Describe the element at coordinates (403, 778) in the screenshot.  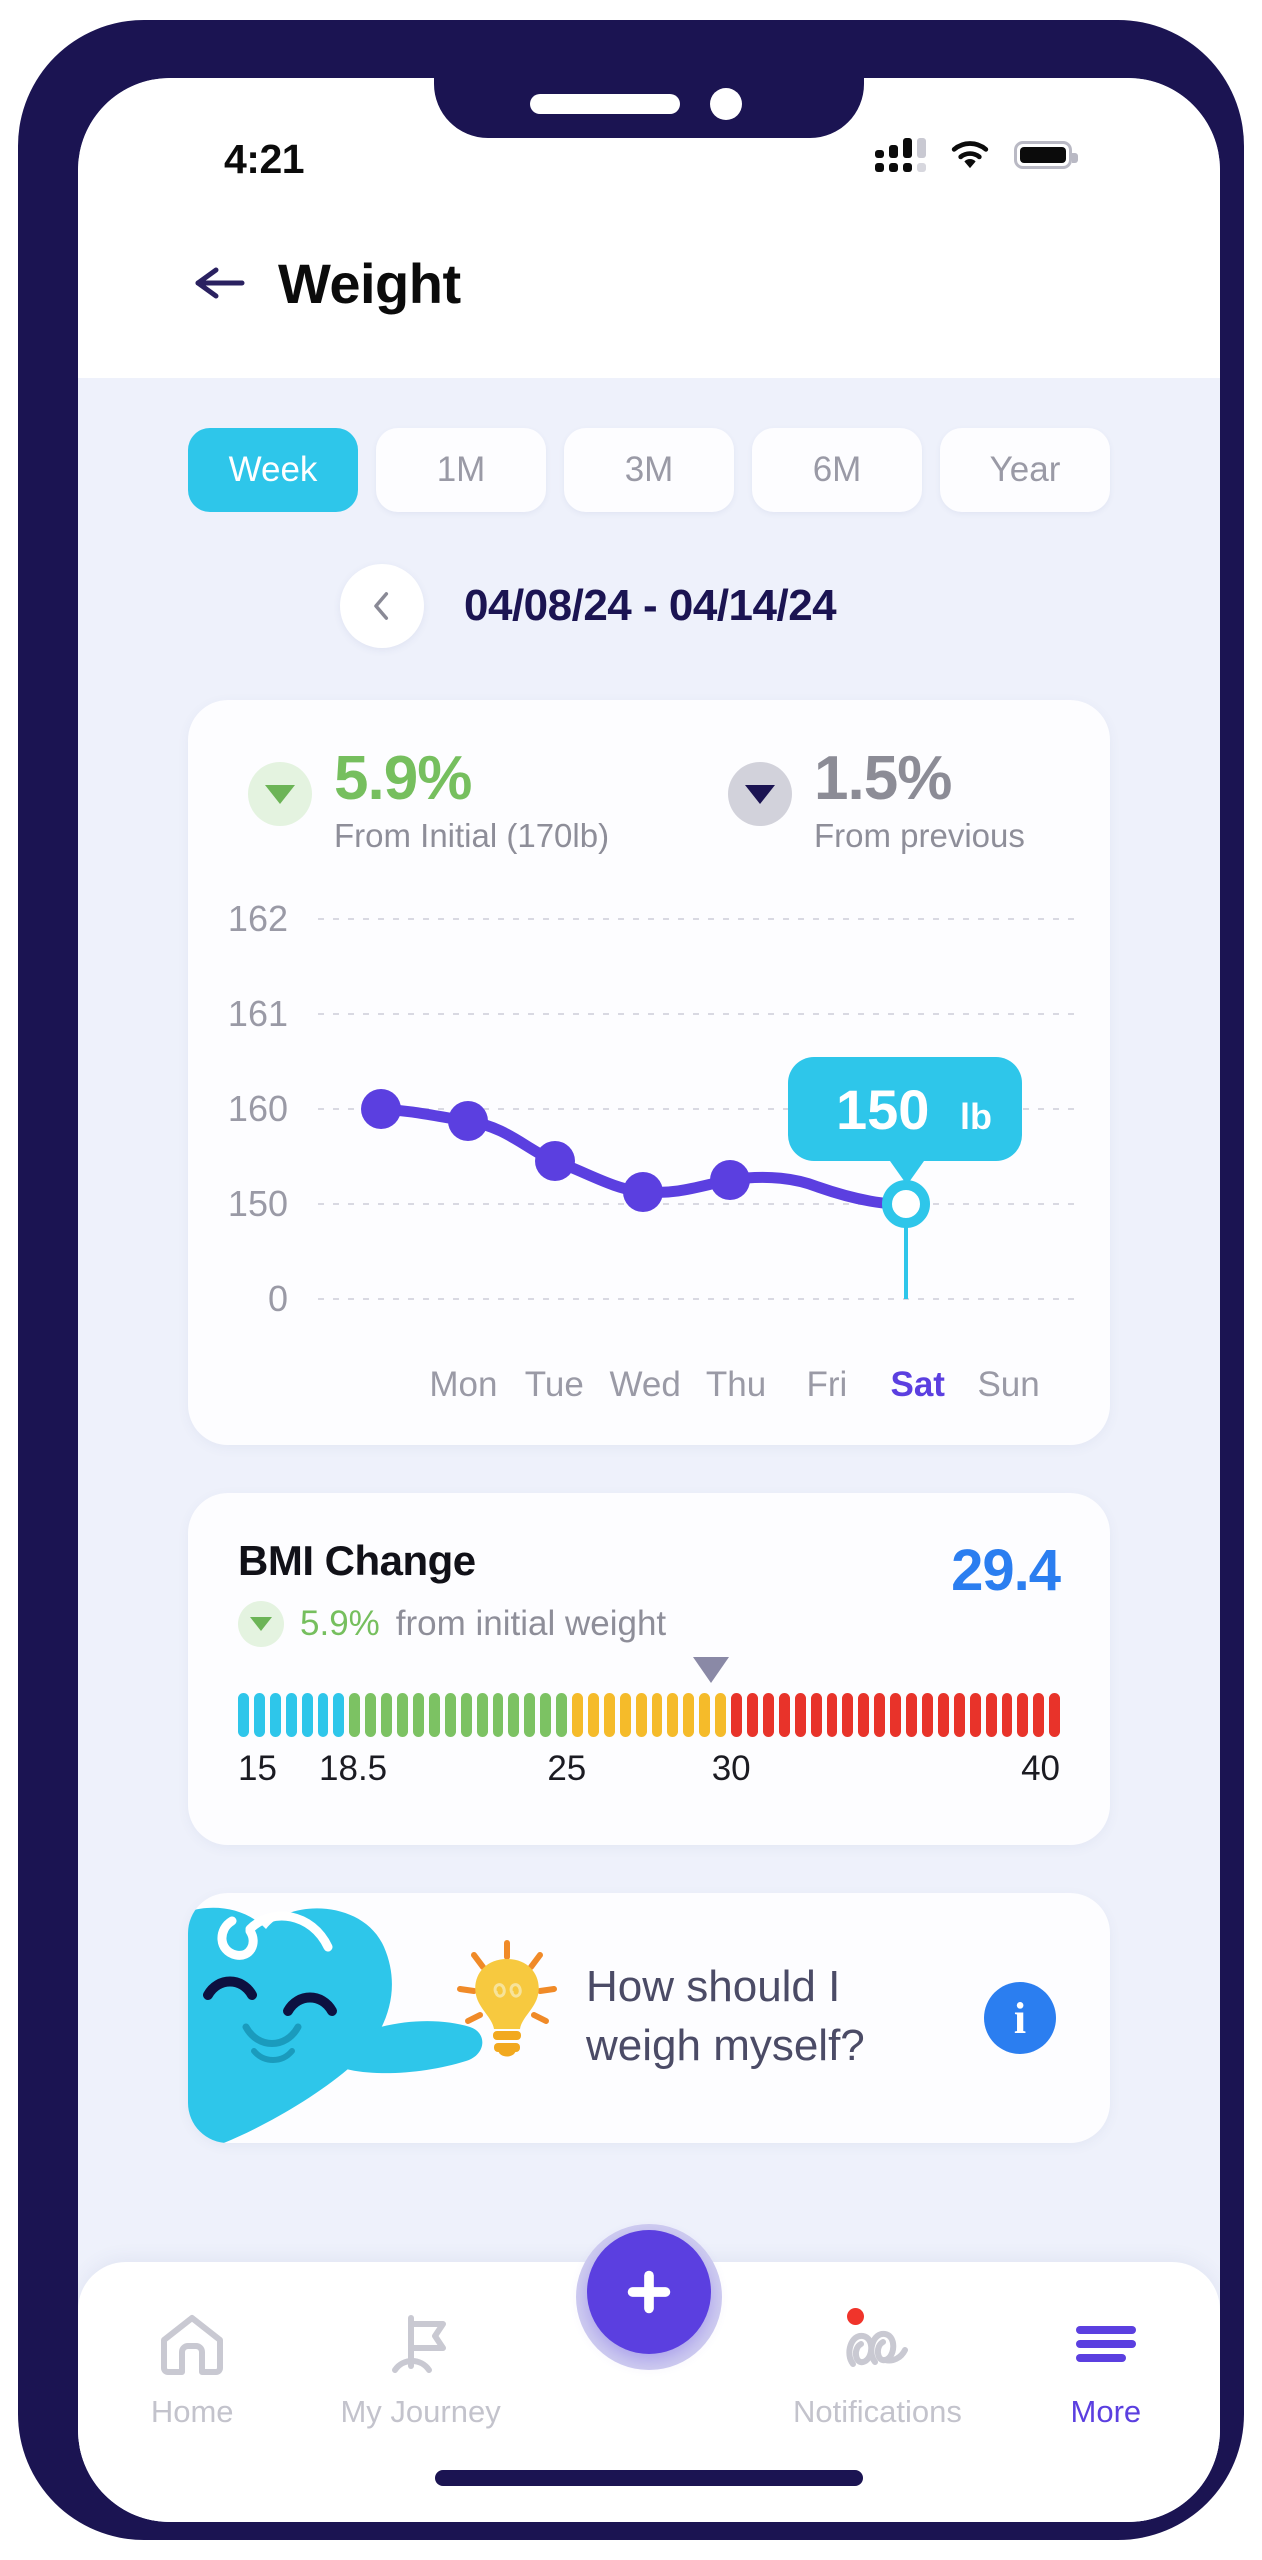
I see `stat-initial-value: 5.9%` at that location.